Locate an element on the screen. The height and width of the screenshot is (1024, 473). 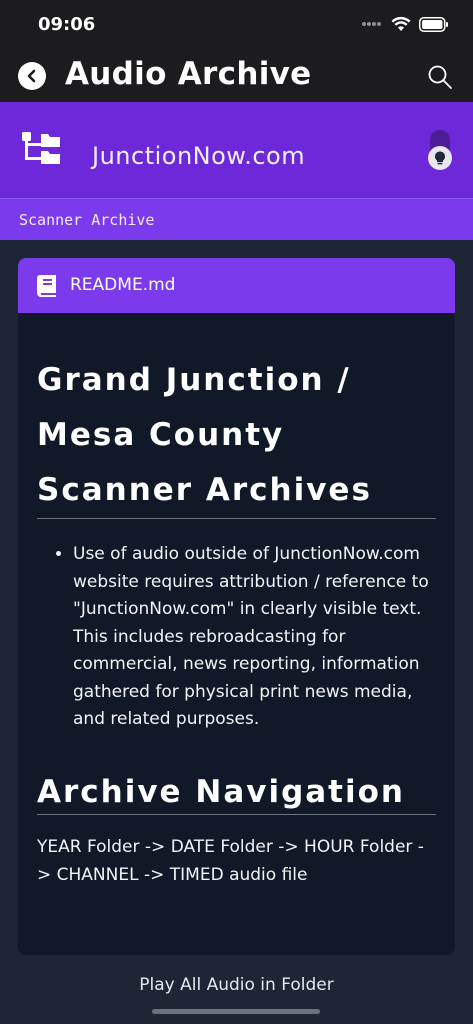
signal-dots-icon is located at coordinates (371, 24).